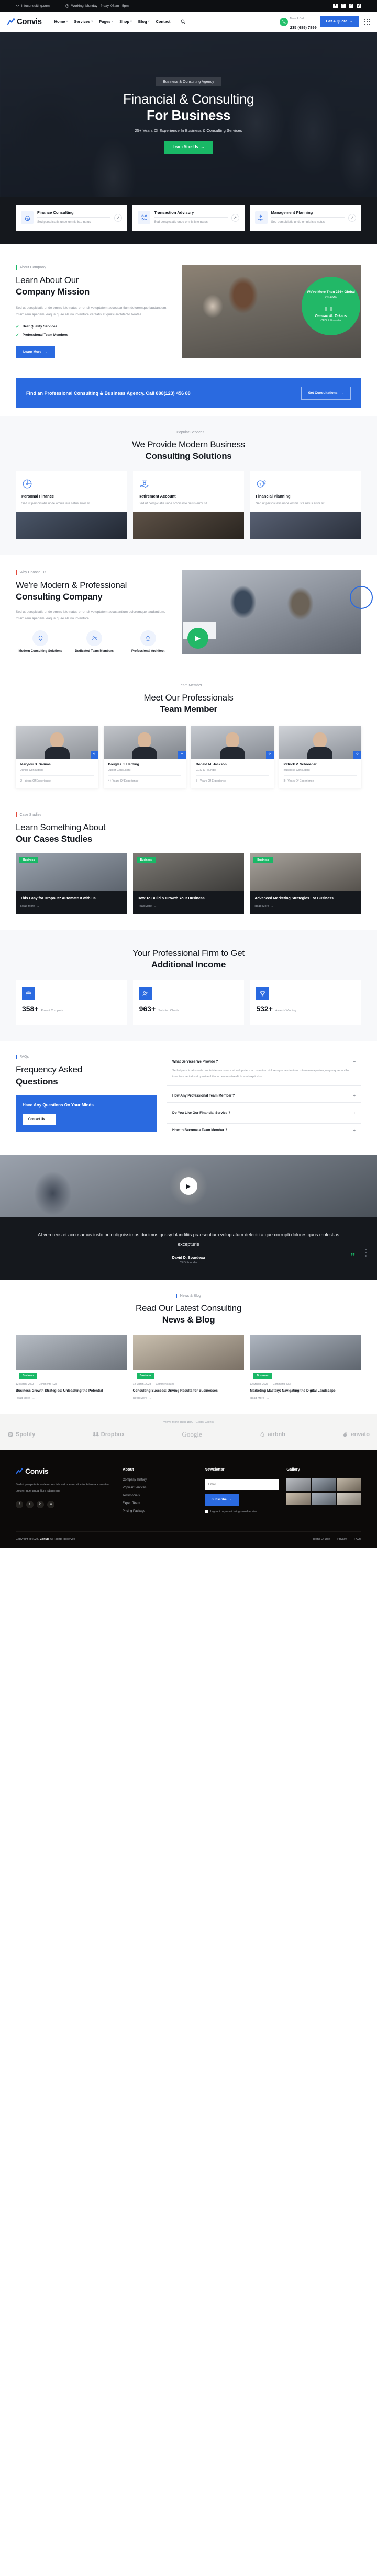 This screenshot has width=377, height=2576. I want to click on accordion-header: How to Become a Team Member ? +, so click(264, 1131).